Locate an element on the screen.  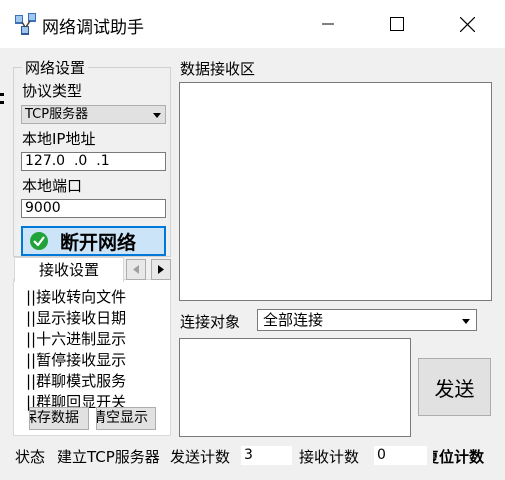
connect-target-value: 全部连接 is located at coordinates (293, 320).